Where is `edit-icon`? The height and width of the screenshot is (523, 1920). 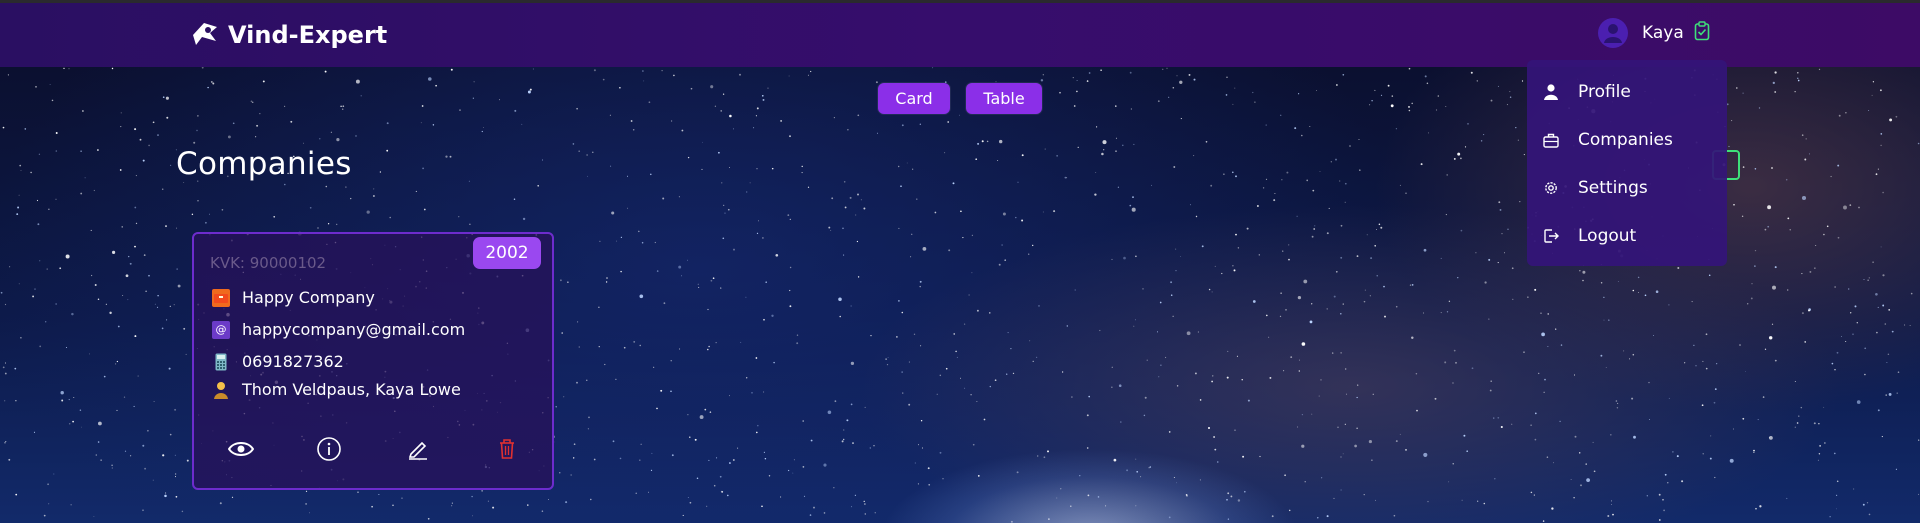
edit-icon is located at coordinates (418, 449).